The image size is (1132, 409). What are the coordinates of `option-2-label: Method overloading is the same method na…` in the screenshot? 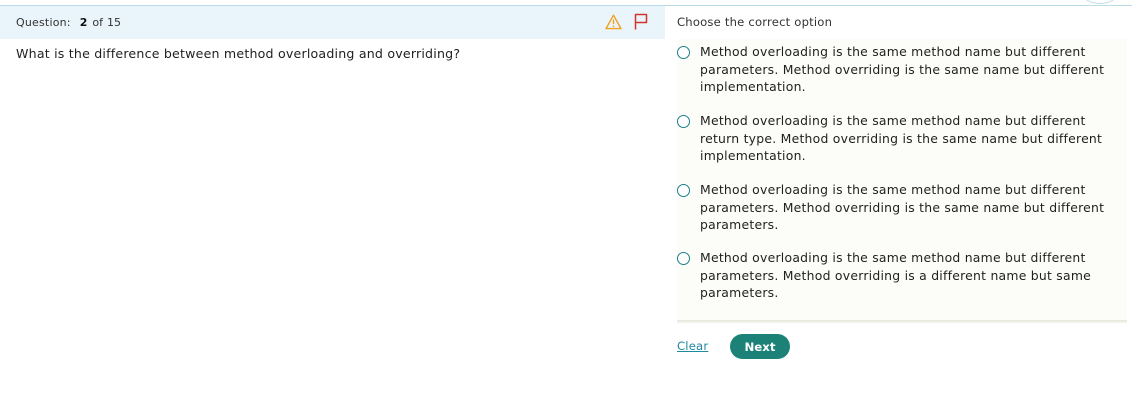 It's located at (913, 138).